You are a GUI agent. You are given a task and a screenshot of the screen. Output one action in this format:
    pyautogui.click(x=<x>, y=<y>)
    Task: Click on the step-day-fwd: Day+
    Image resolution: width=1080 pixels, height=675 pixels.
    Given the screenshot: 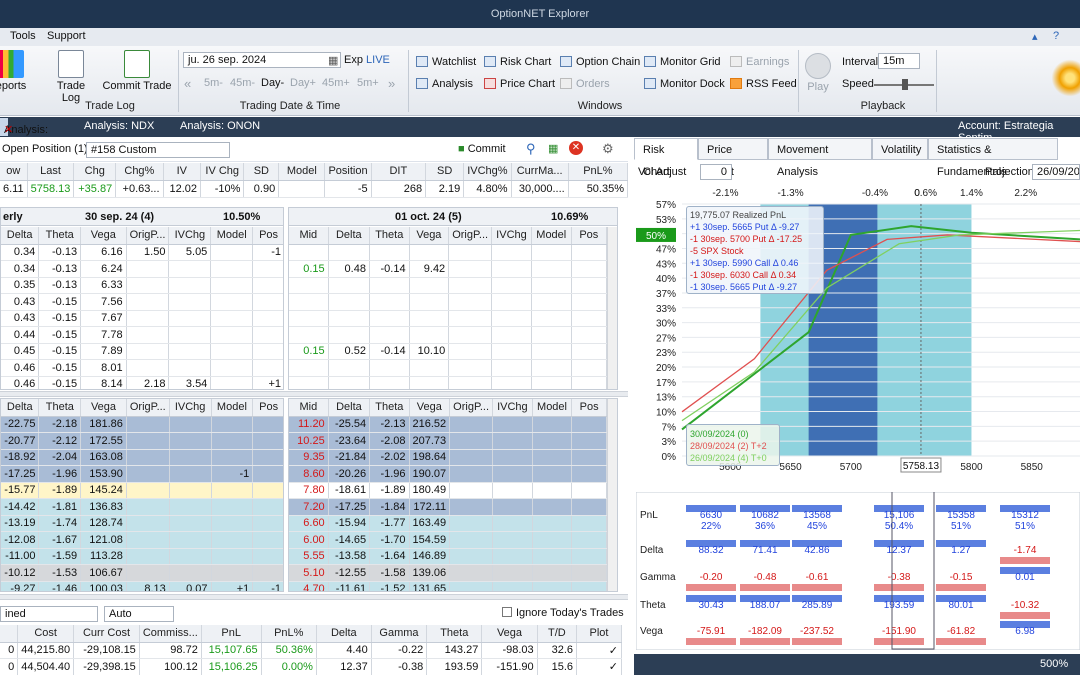 What is the action you would take?
    pyautogui.click(x=303, y=83)
    